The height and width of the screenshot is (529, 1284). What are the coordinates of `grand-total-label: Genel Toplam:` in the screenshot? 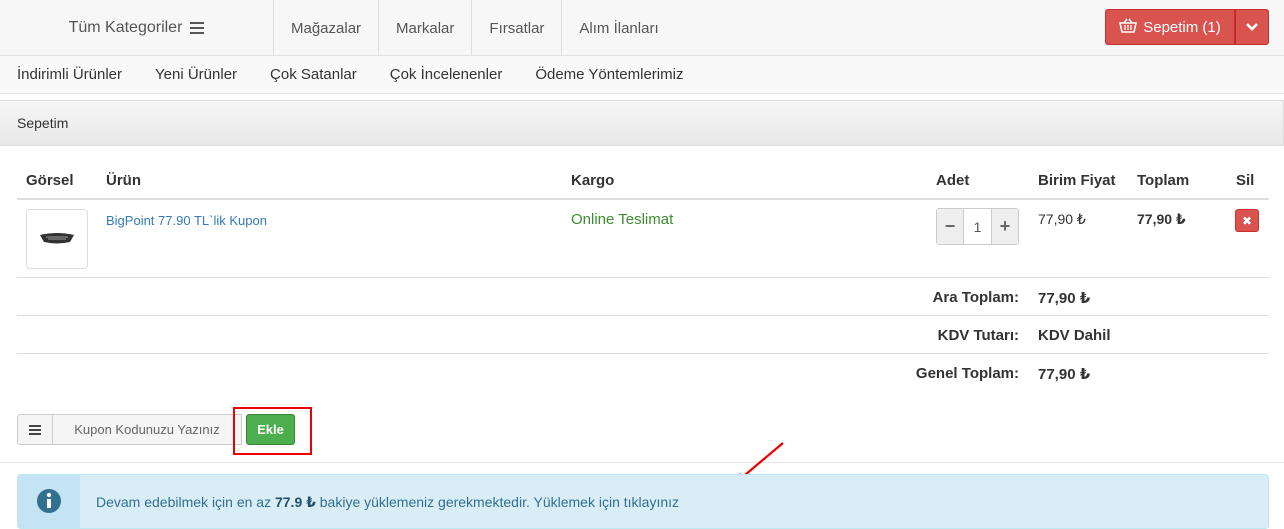 It's located at (967, 373).